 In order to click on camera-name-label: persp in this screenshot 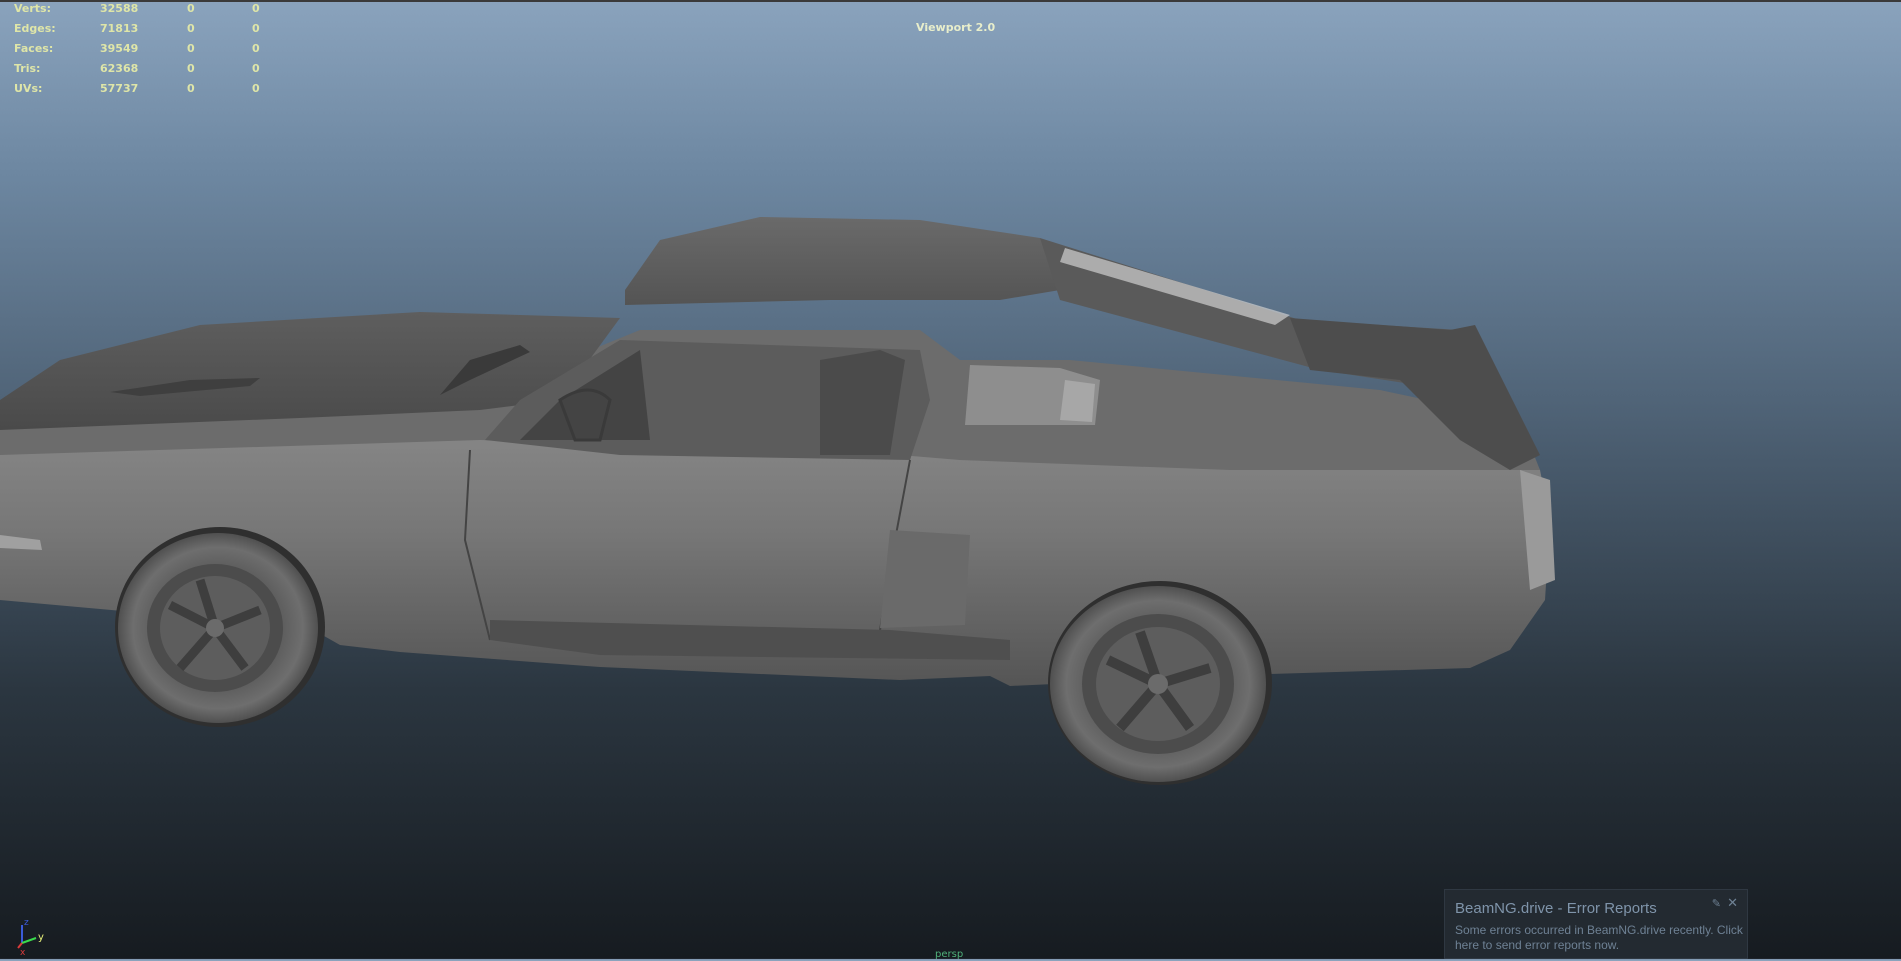, I will do `click(949, 954)`.